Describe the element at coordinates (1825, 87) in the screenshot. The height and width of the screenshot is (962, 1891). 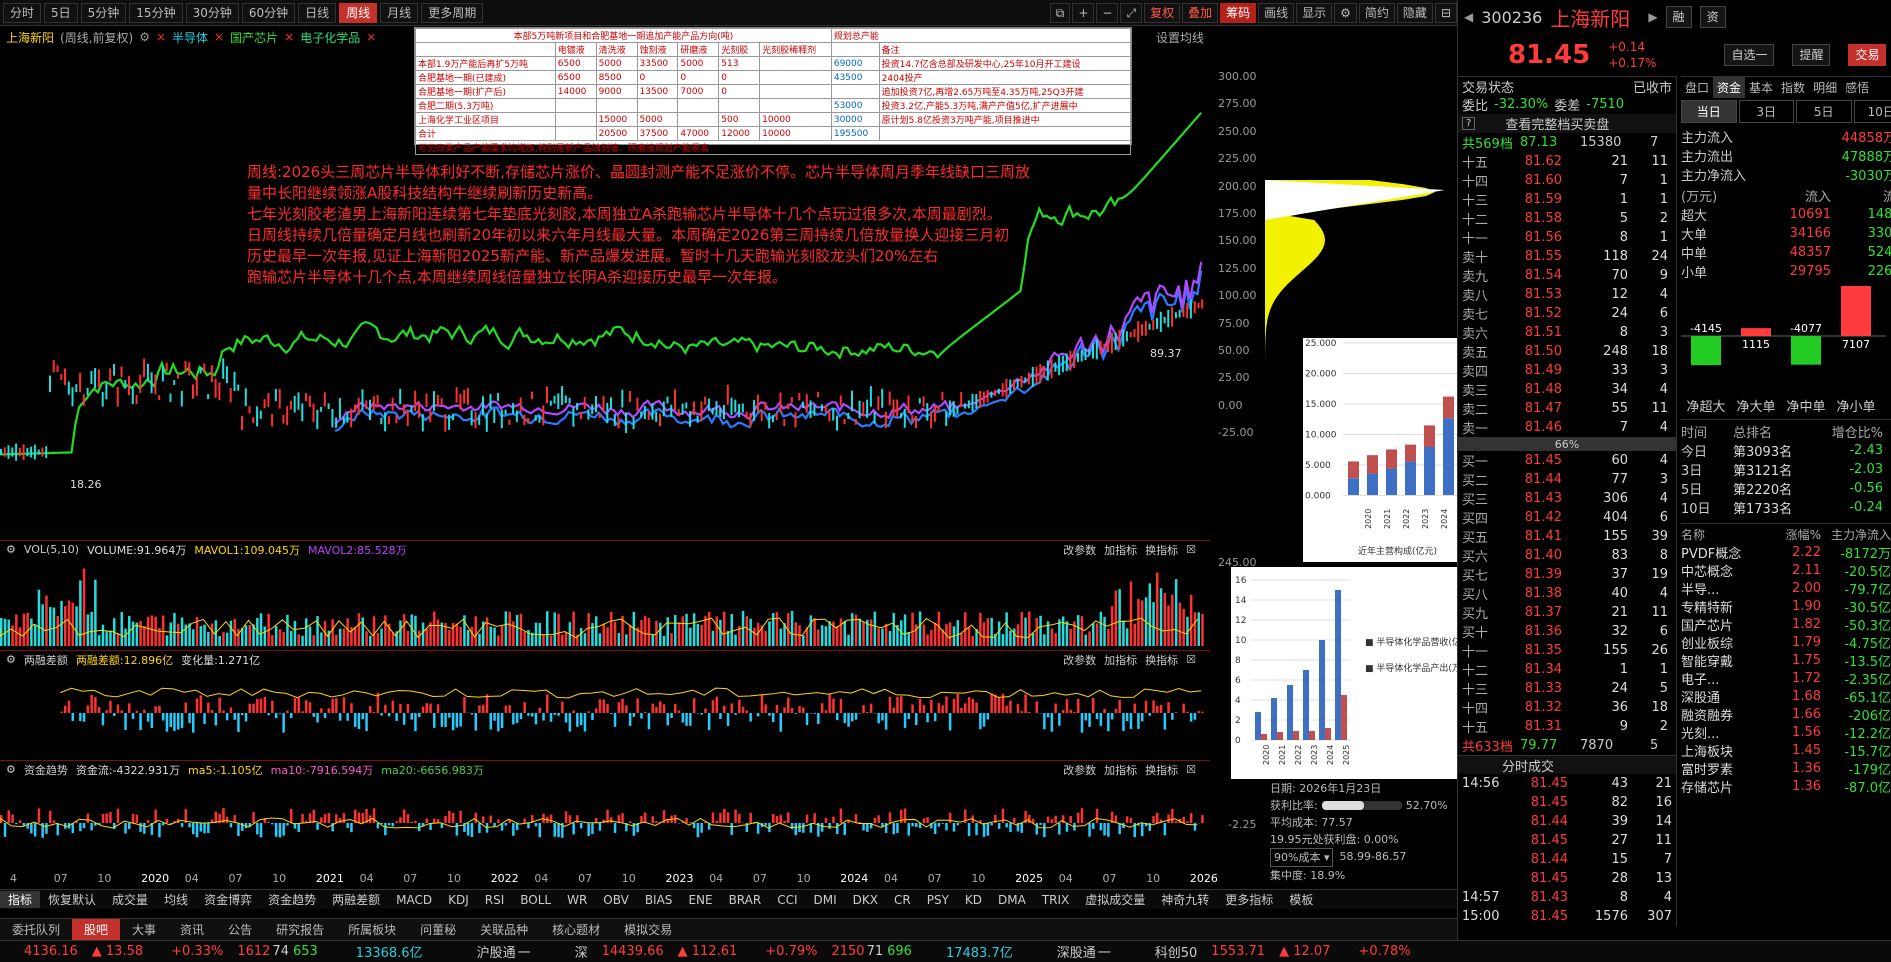
I see `right-tab: 明细` at that location.